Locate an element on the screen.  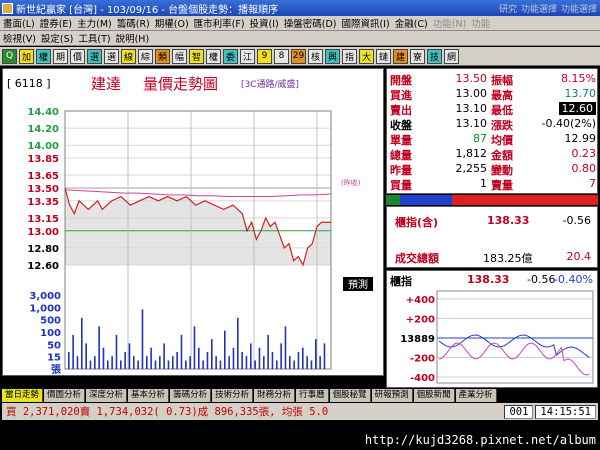
volume-tick: 1,000 is located at coordinates (45, 308).